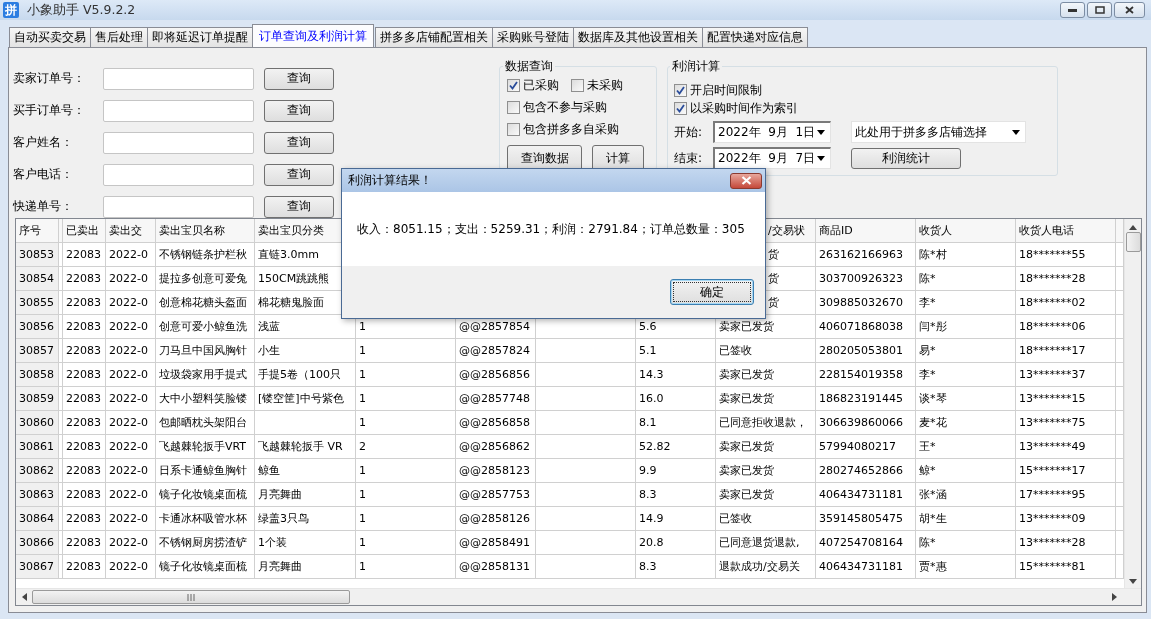 Image resolution: width=1151 pixels, height=619 pixels. What do you see at coordinates (205, 471) in the screenshot?
I see `table-cell: 日系卡通鲸鱼胸针` at bounding box center [205, 471].